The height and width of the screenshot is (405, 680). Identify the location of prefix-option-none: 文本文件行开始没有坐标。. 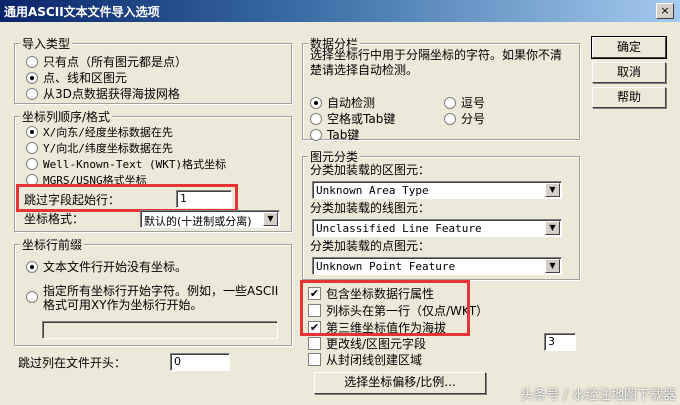
(106, 266).